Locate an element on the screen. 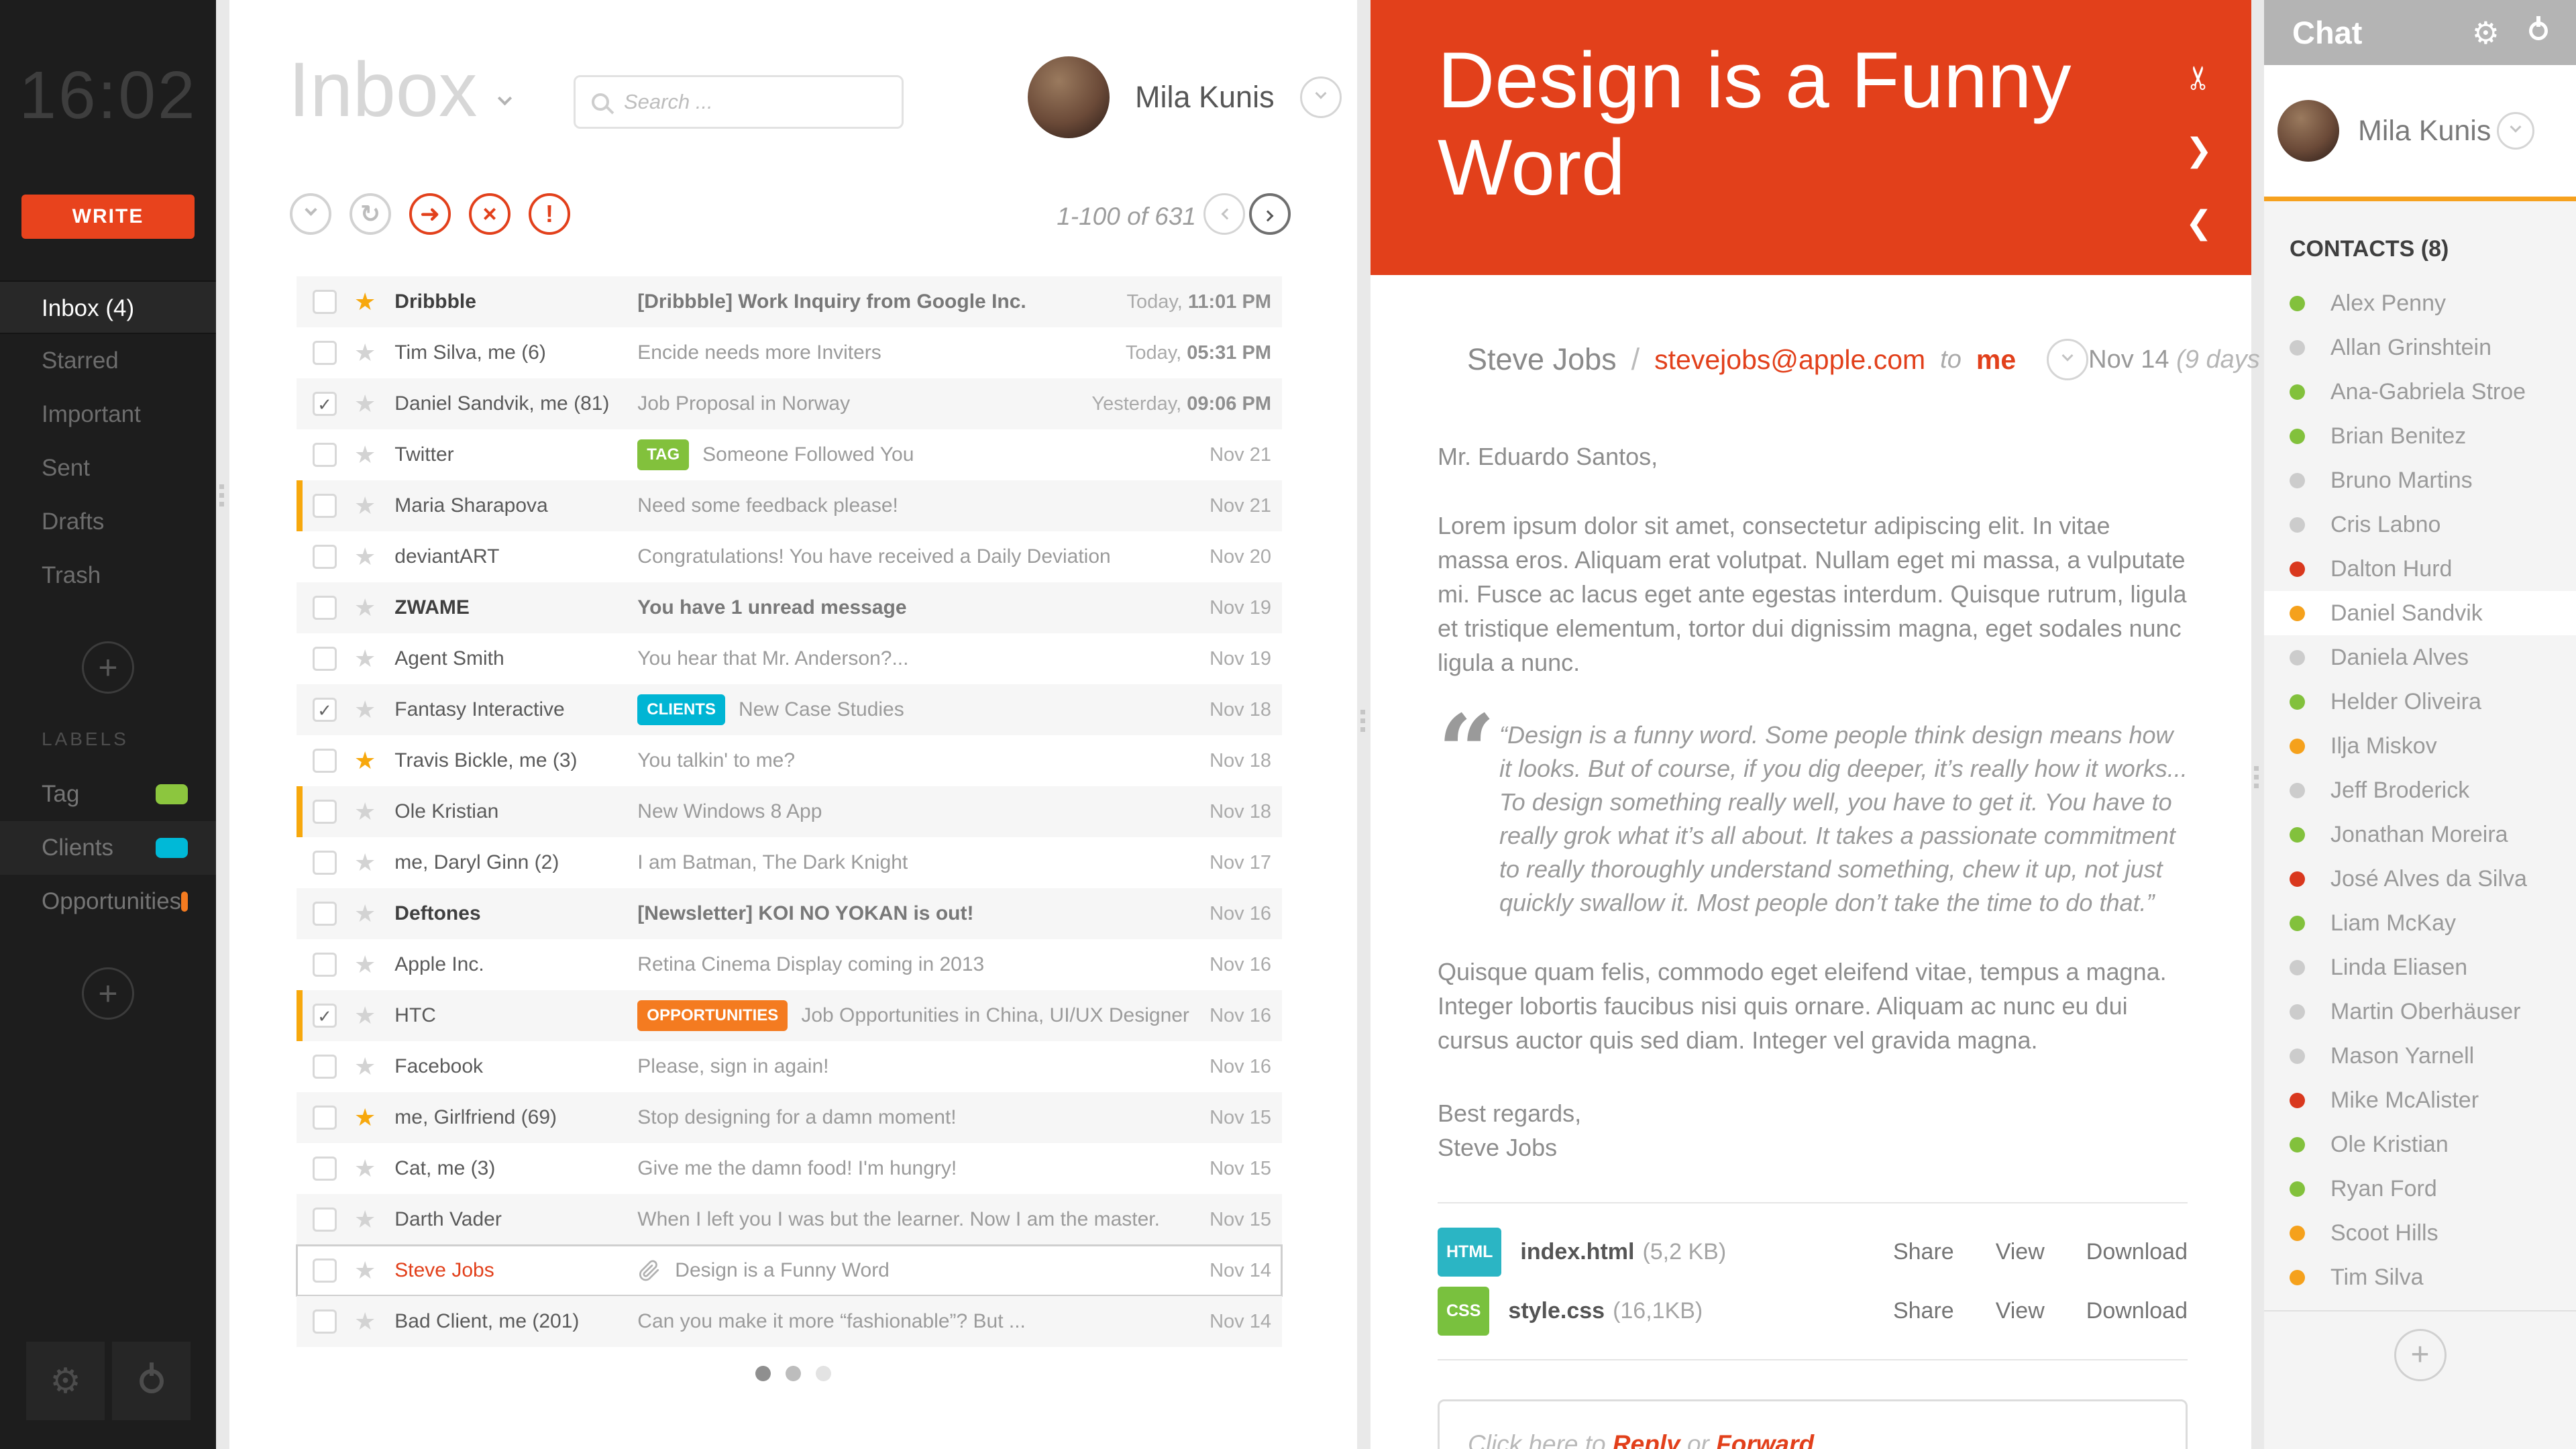  contact-item: Jeff Broderick is located at coordinates (2420, 790).